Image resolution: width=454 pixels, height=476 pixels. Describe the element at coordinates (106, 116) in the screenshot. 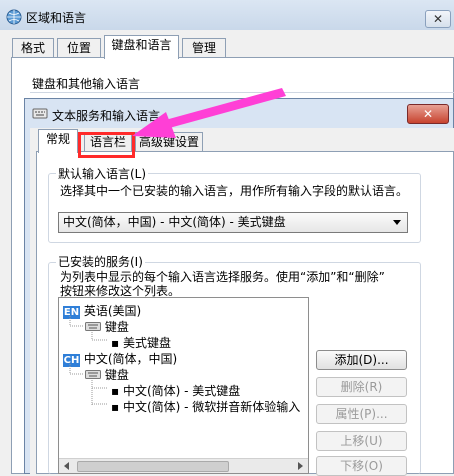

I see `dialog-title: 文本服务和输入语言` at that location.